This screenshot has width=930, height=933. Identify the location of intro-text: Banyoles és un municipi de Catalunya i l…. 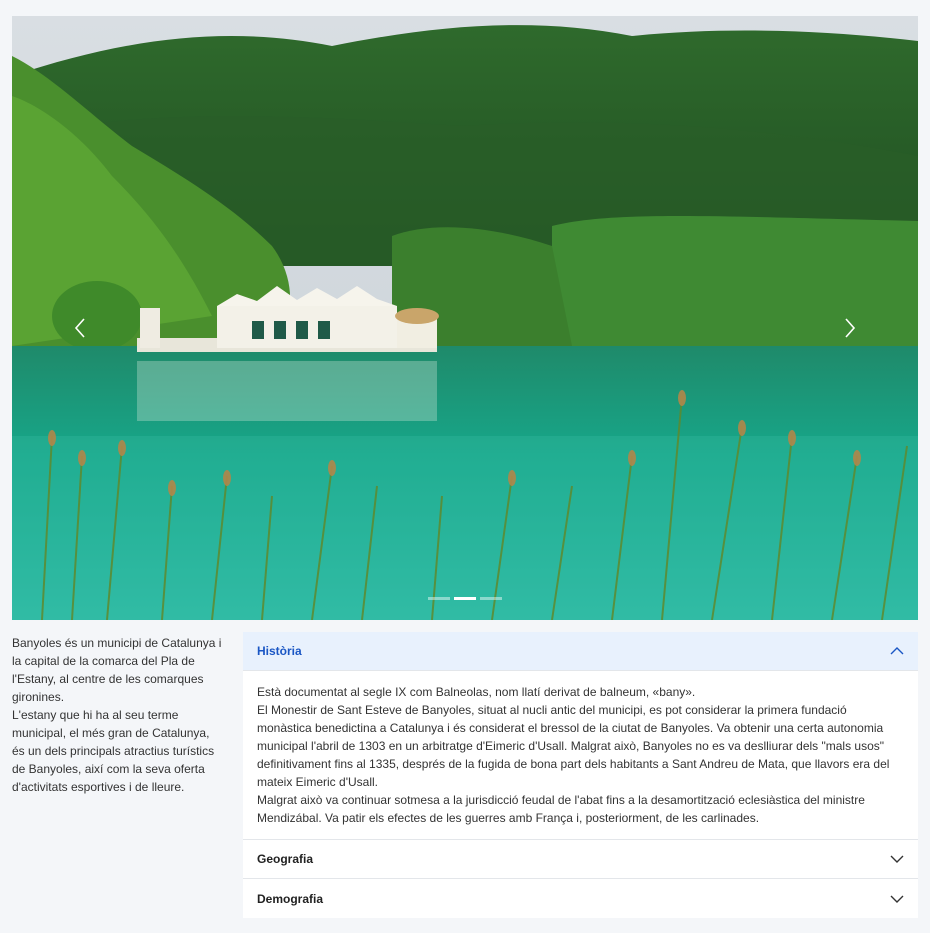
(118, 715).